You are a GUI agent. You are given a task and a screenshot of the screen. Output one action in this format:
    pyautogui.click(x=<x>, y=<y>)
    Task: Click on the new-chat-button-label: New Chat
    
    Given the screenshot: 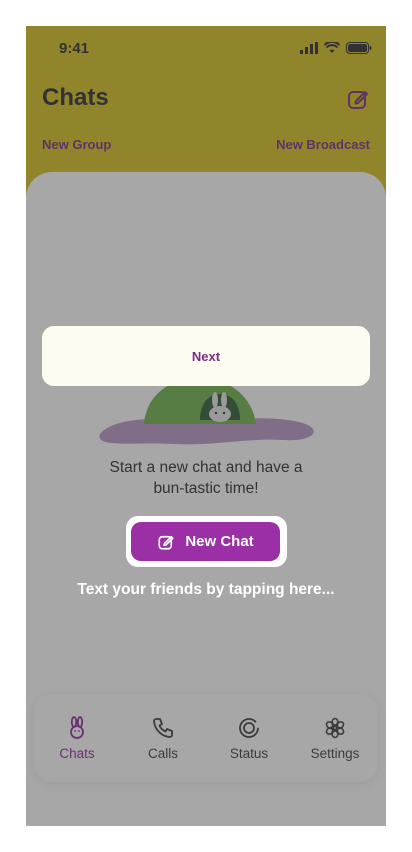 What is the action you would take?
    pyautogui.click(x=219, y=541)
    